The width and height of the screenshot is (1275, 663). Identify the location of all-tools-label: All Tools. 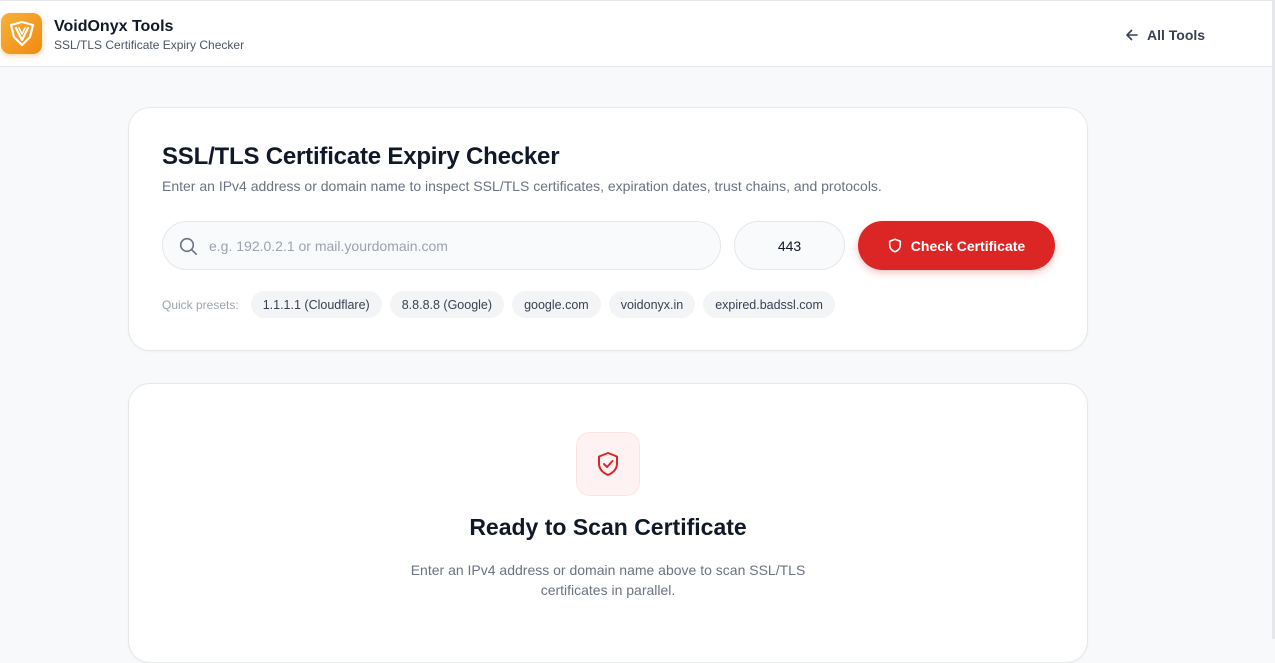
(1176, 35).